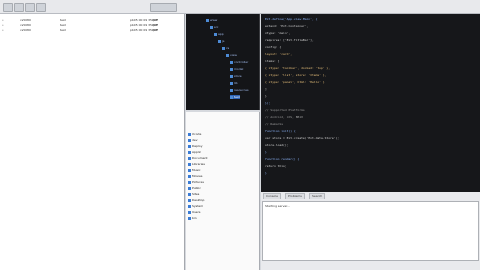 The image size is (480, 270). I want to click on tab-search: Search, so click(317, 196).